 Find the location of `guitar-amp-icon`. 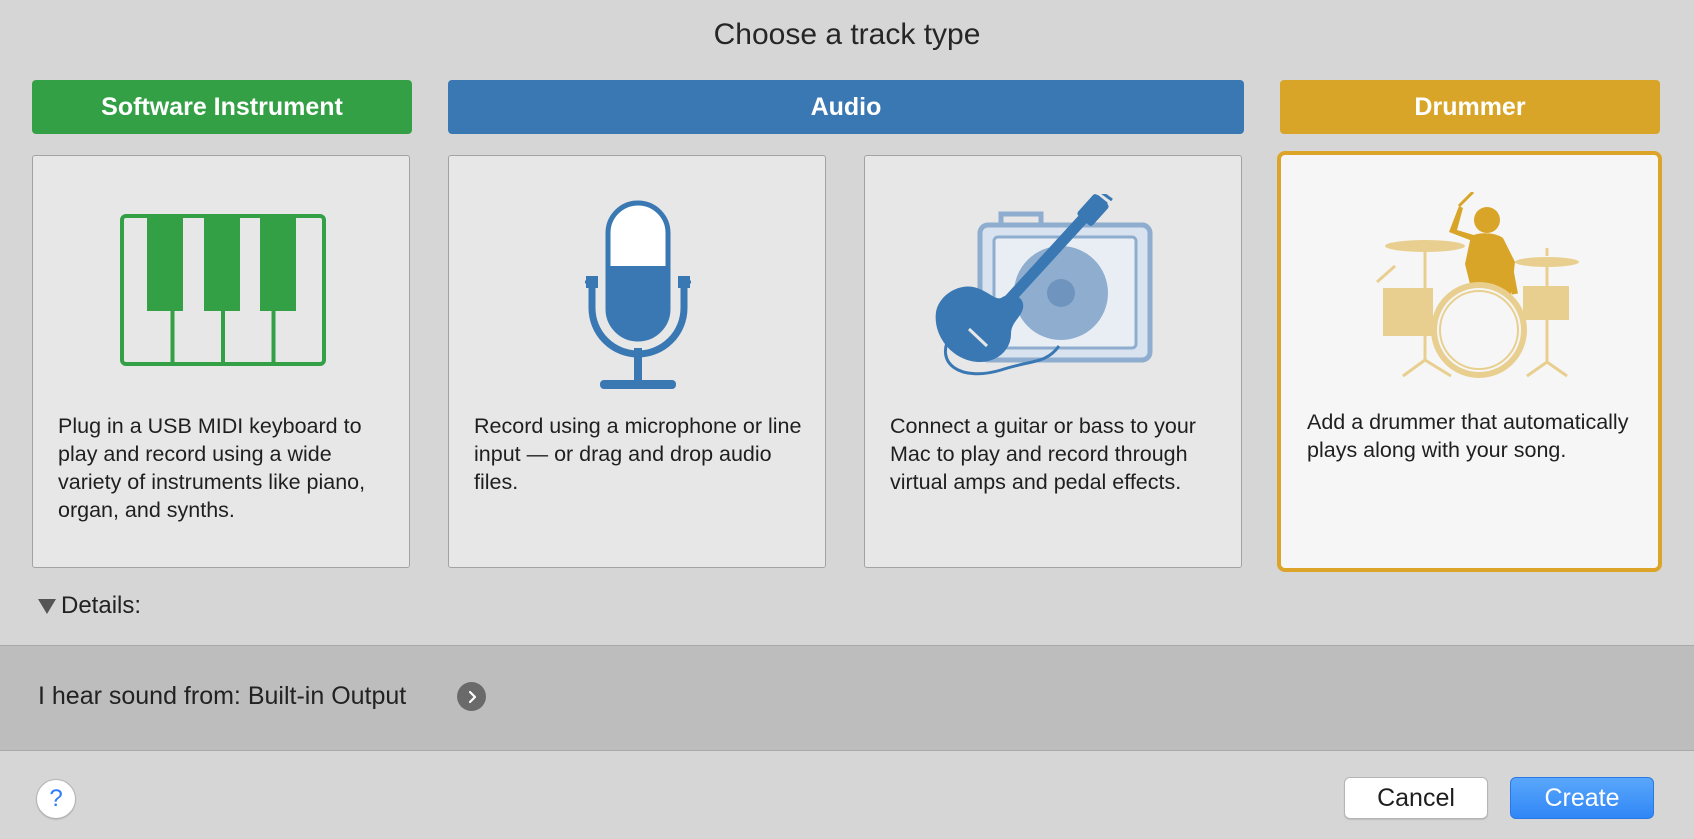

guitar-amp-icon is located at coordinates (1044, 285).